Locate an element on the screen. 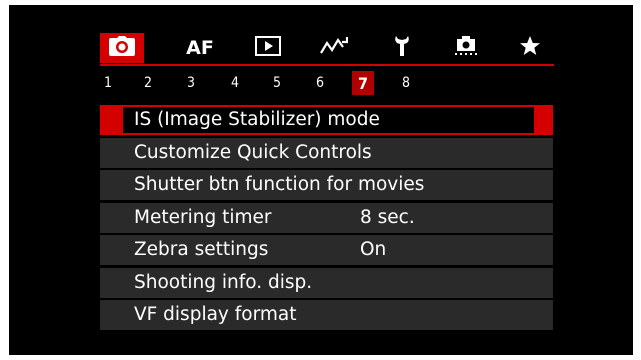  menu-item-label: Customize Quick Controls is located at coordinates (253, 152).